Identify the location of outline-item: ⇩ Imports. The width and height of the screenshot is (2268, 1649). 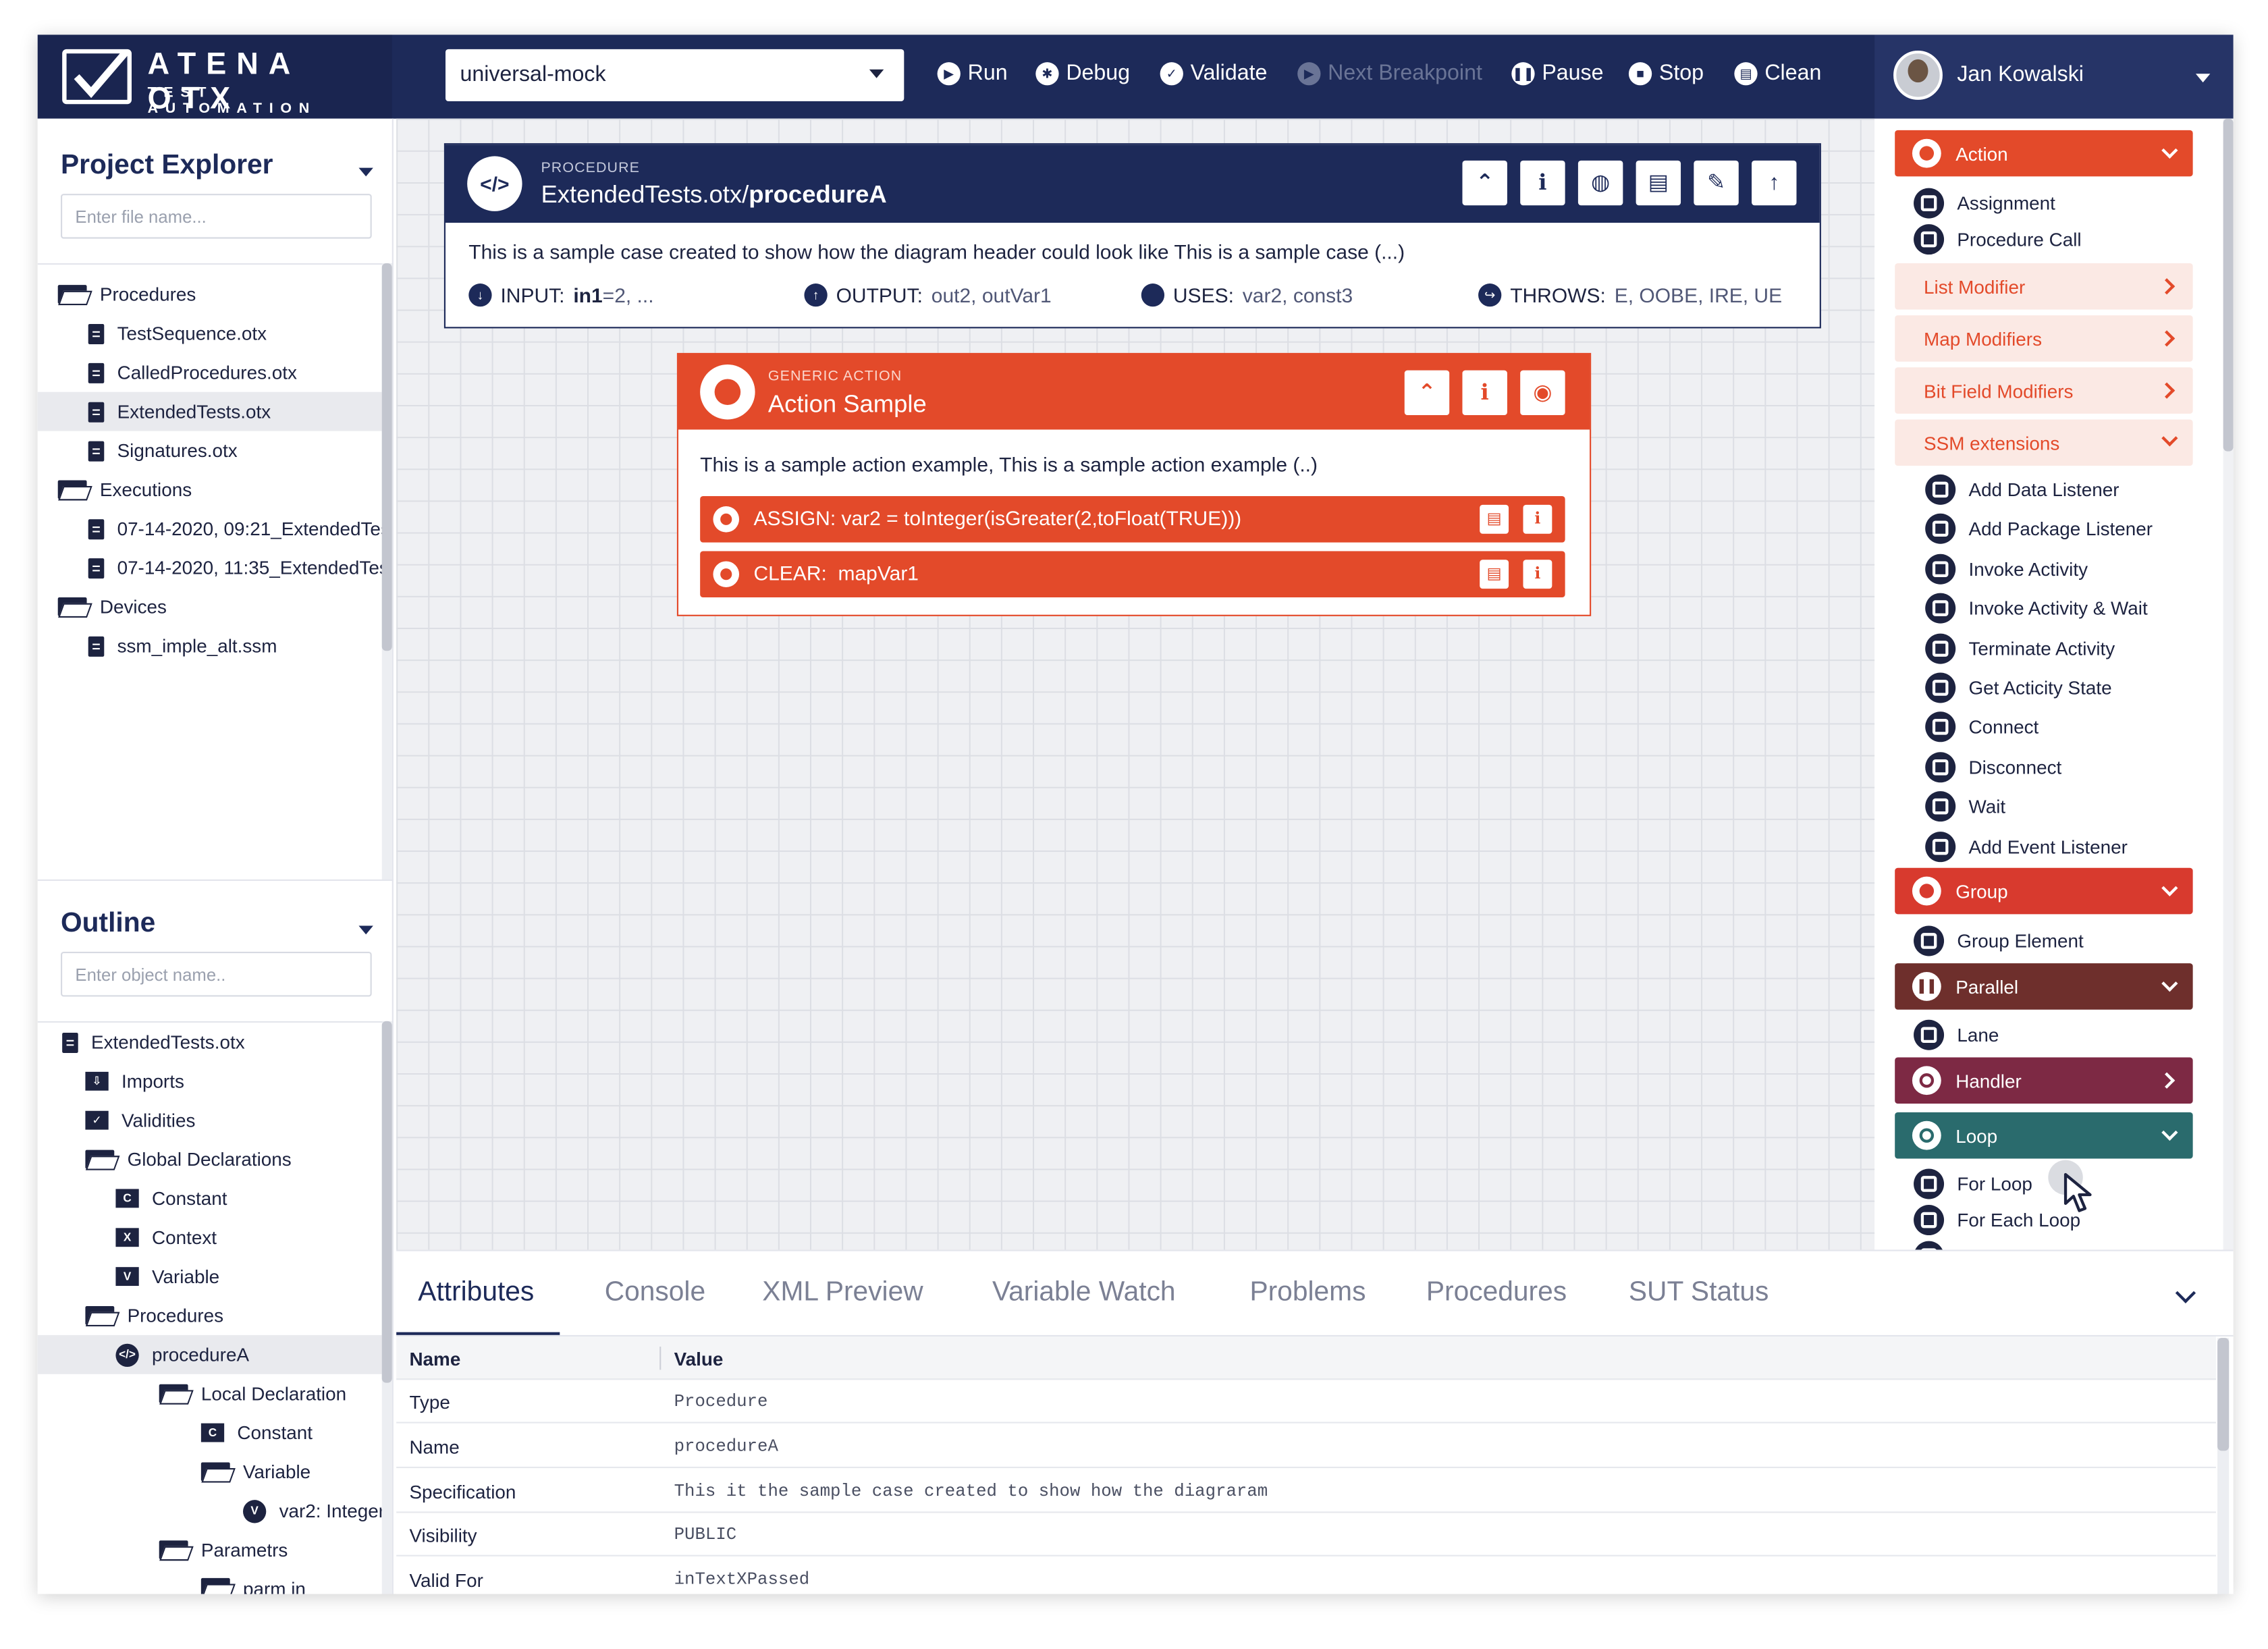
(210, 1081).